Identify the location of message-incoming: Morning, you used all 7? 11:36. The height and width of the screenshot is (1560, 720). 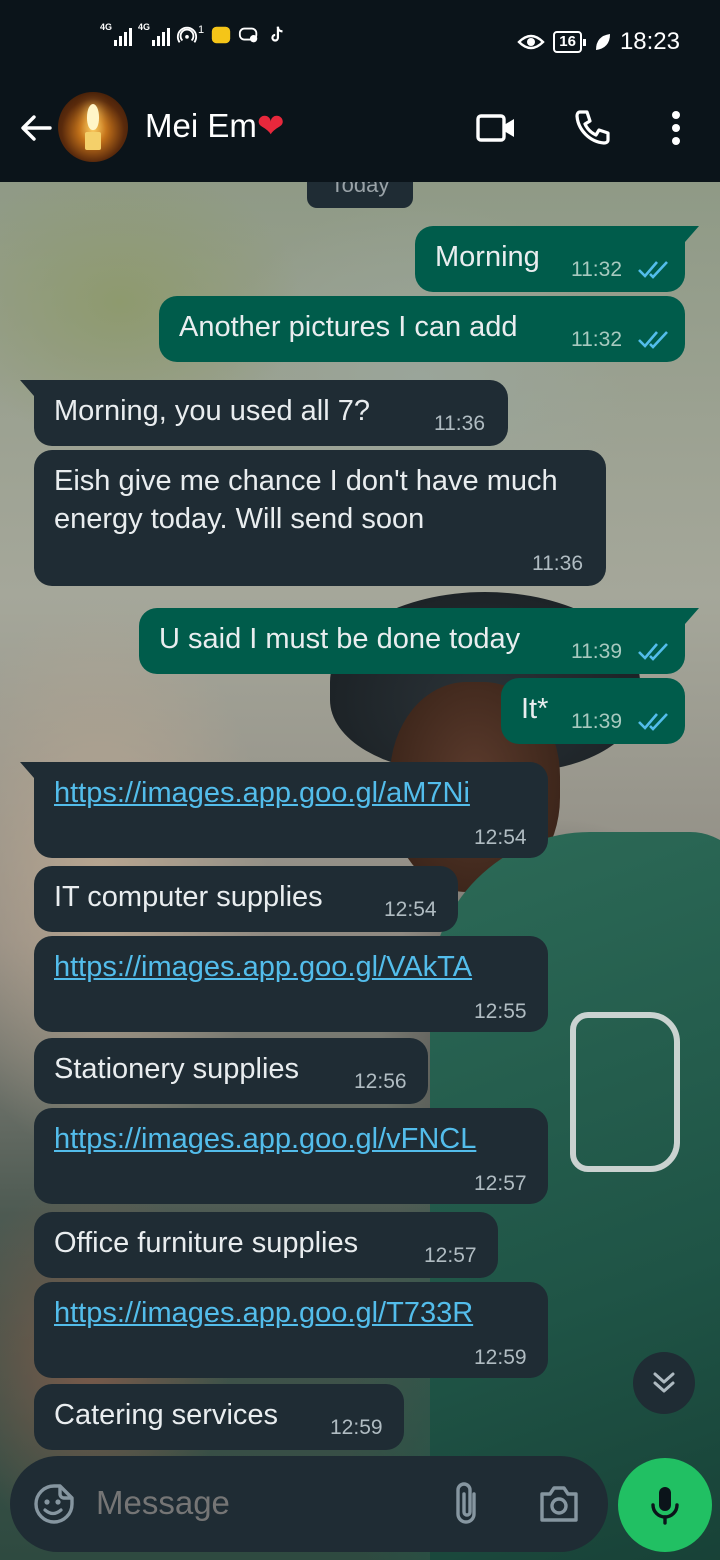
(264, 413).